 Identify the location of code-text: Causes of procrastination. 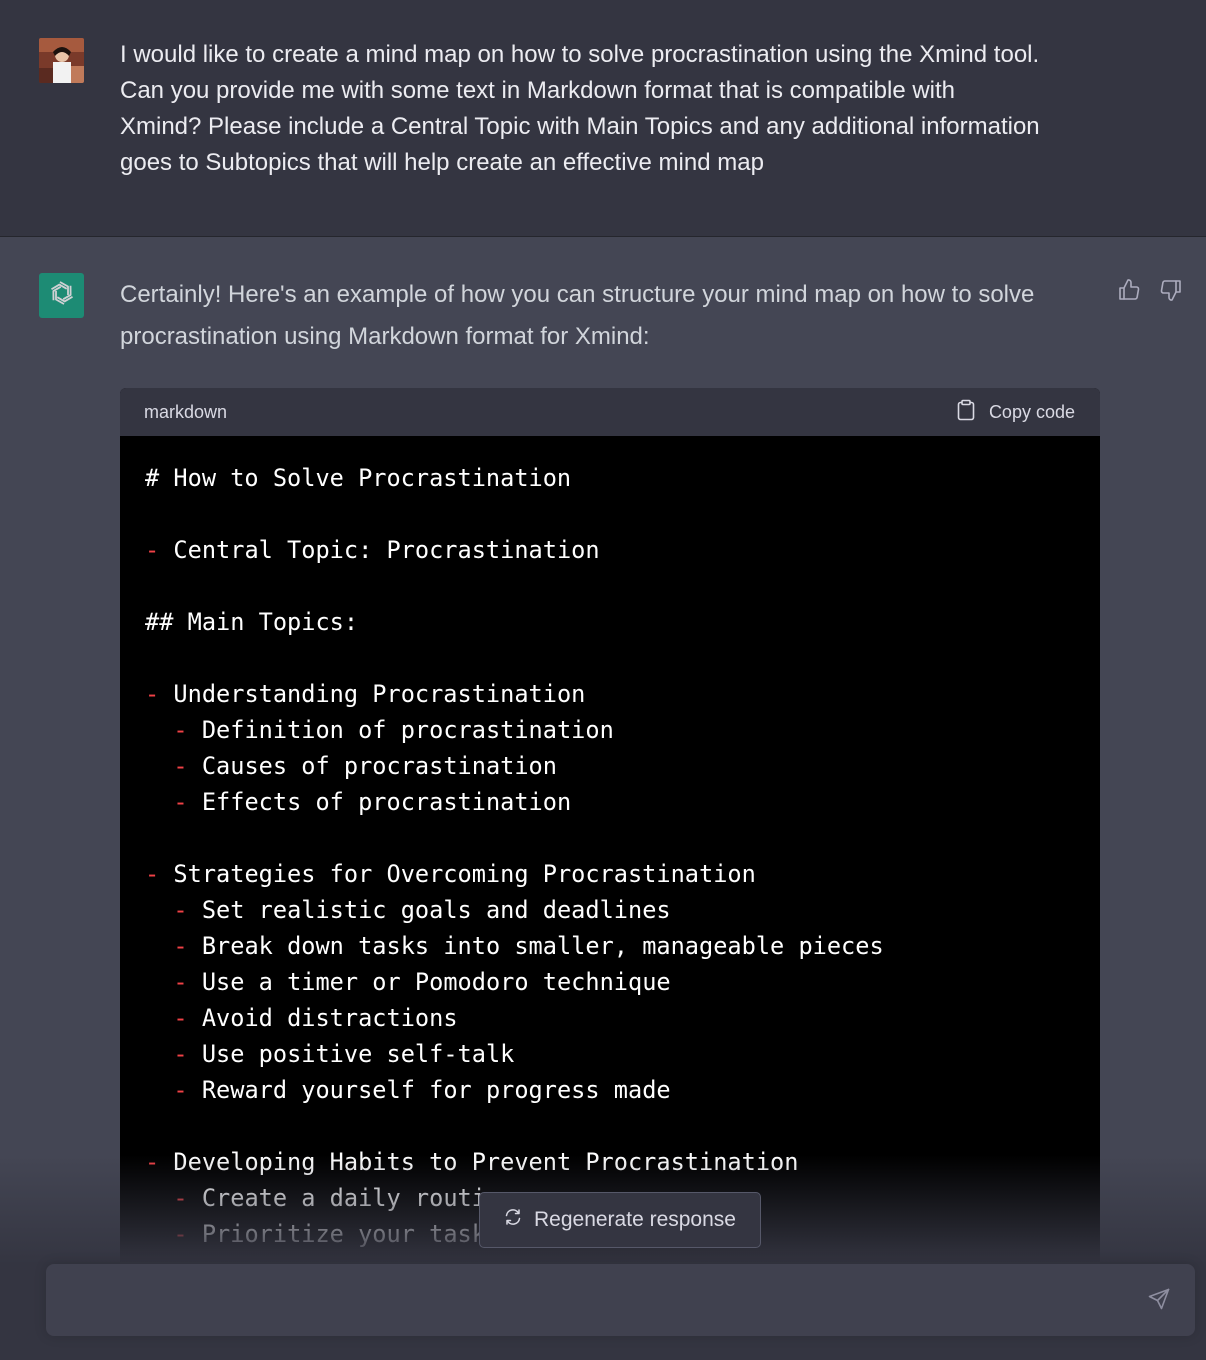
(372, 766).